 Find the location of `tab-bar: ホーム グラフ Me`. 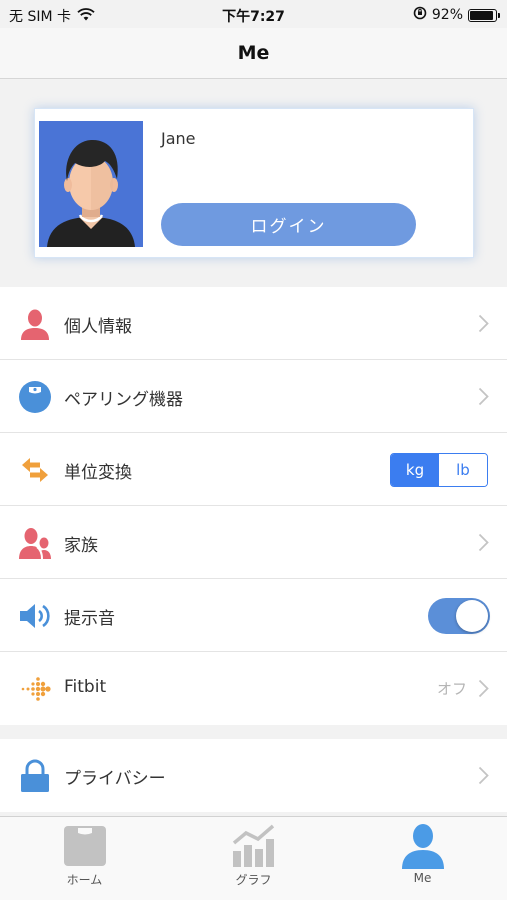

tab-bar: ホーム グラフ Me is located at coordinates (253, 858).